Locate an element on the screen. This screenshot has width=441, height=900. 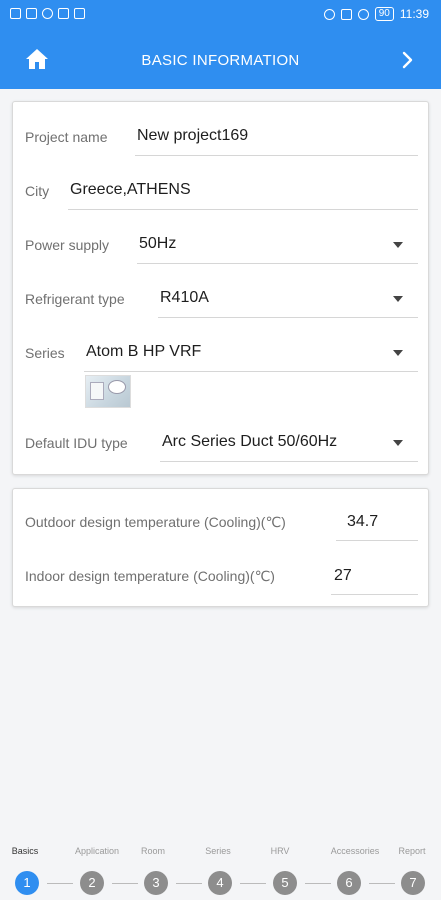
fan-image is located at coordinates (117, 387).